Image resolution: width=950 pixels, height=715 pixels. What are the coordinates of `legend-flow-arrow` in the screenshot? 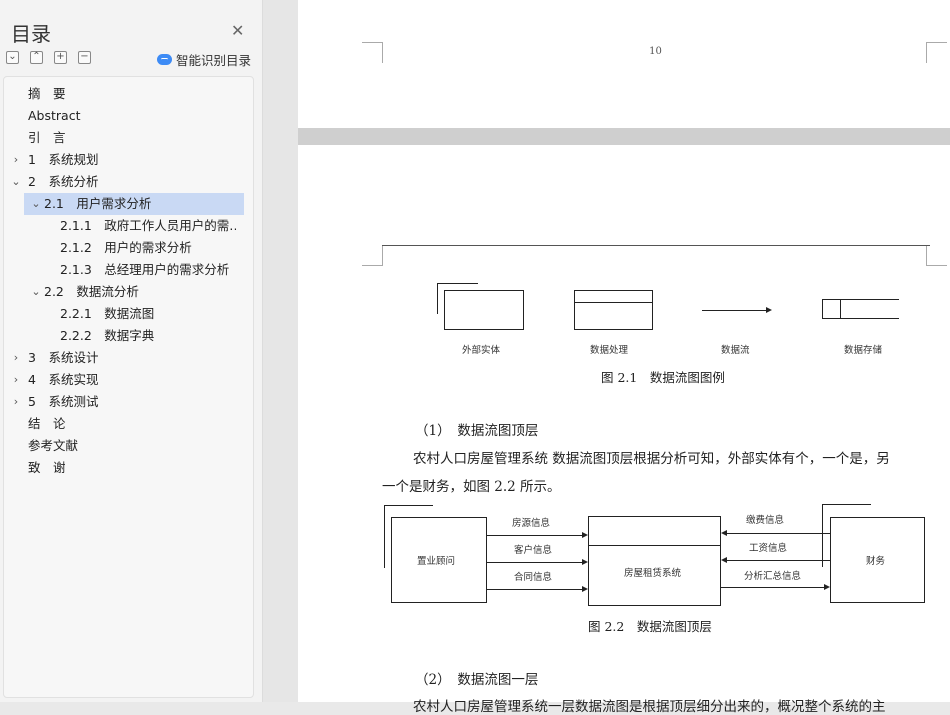 It's located at (735, 310).